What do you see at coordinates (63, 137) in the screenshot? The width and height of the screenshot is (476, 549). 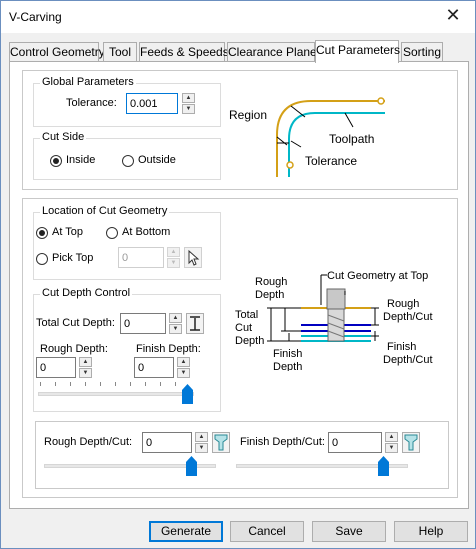 I see `cut-side-title: Cut Side` at bounding box center [63, 137].